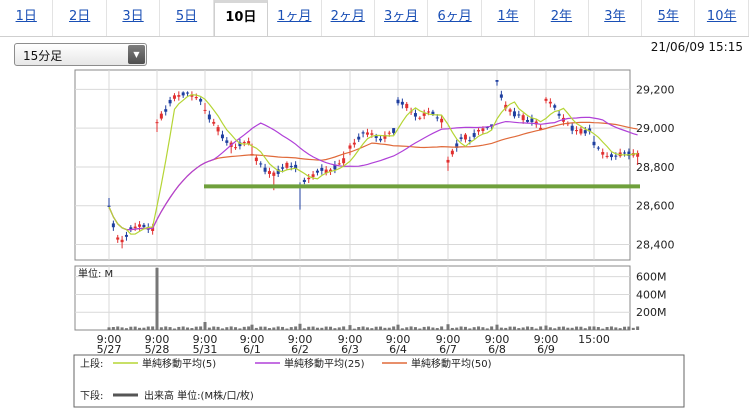  What do you see at coordinates (655, 128) in the screenshot?
I see `price-tick-label: 29,000` at bounding box center [655, 128].